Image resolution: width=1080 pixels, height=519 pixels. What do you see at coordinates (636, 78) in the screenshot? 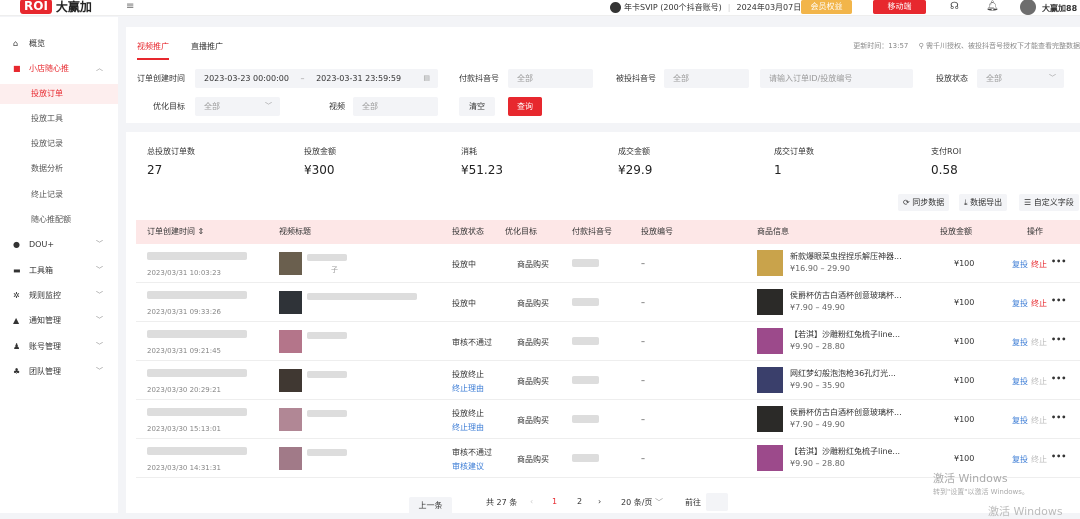
I see `target-account-label: 被投抖音号` at bounding box center [636, 78].